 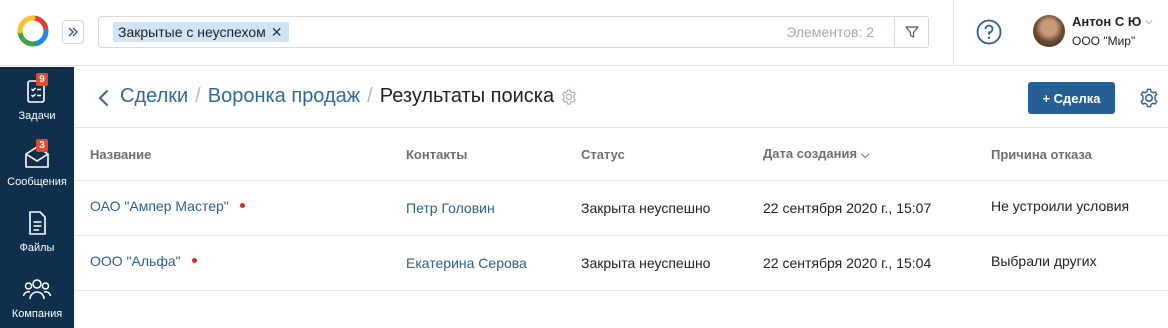 What do you see at coordinates (37, 155) in the screenshot?
I see `messages-icon: 3` at bounding box center [37, 155].